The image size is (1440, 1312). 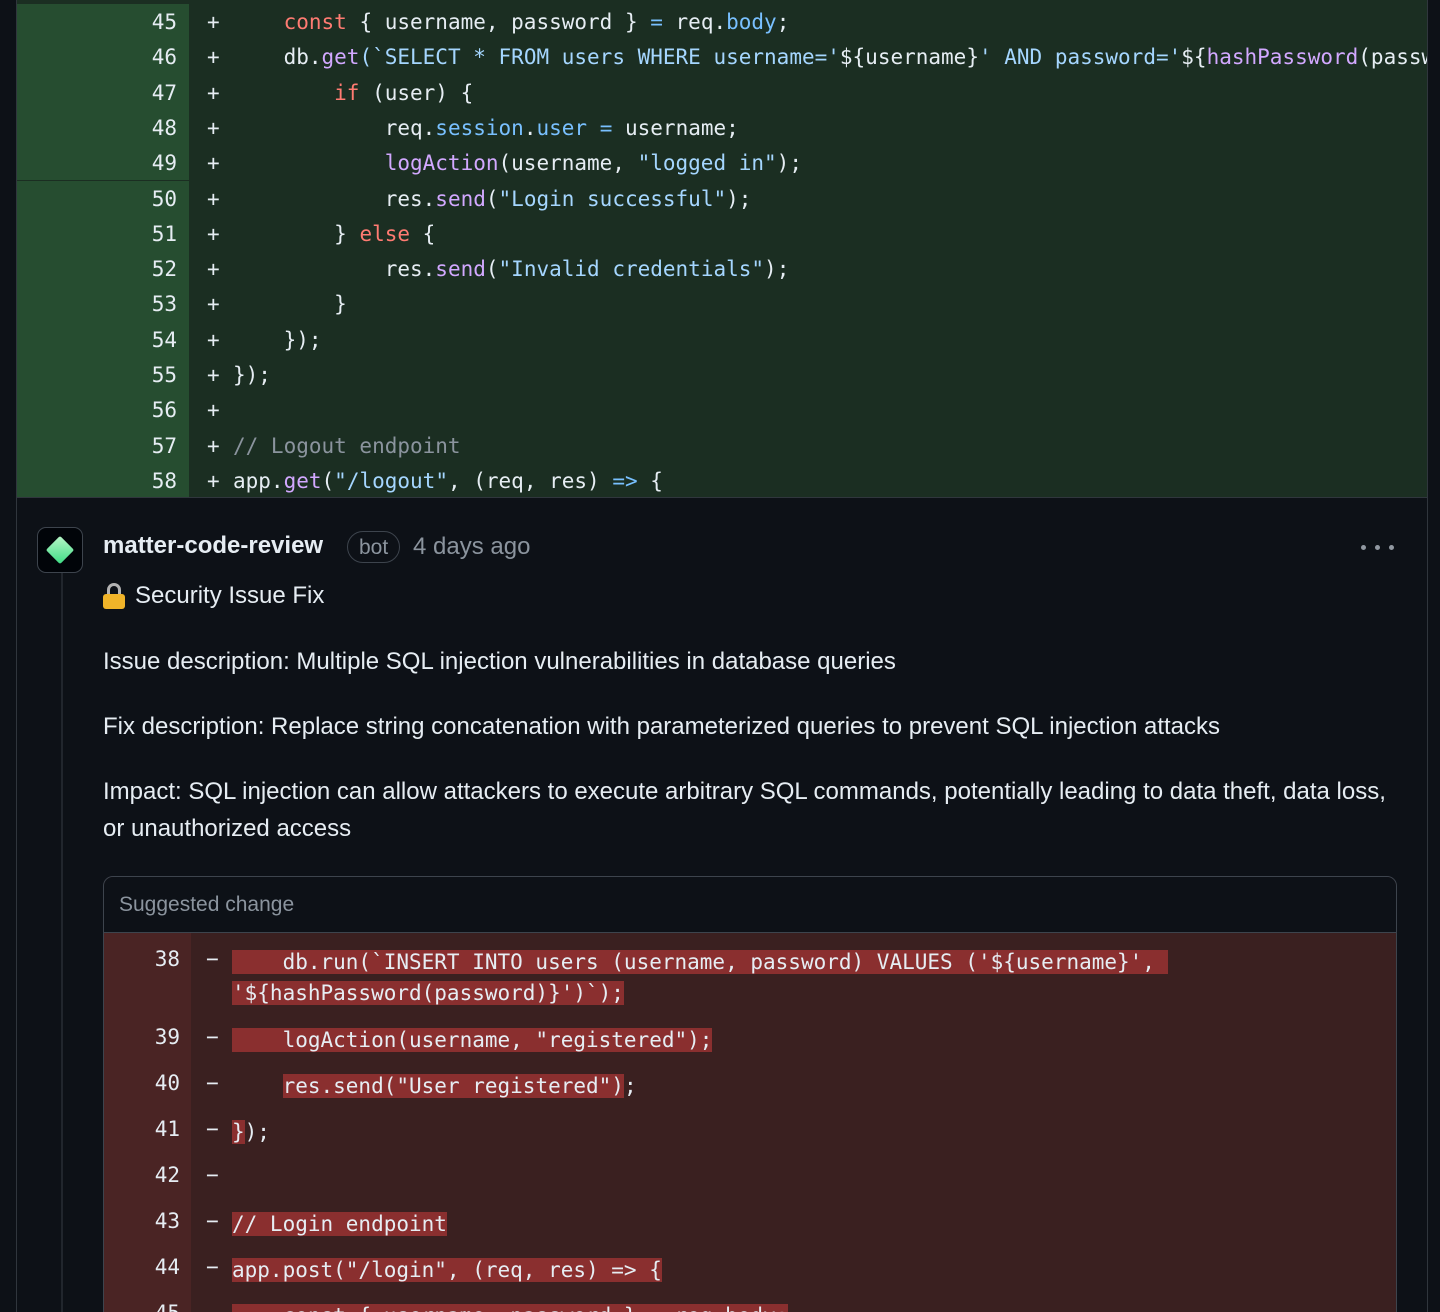 I want to click on bot-avatar, so click(x=60, y=550).